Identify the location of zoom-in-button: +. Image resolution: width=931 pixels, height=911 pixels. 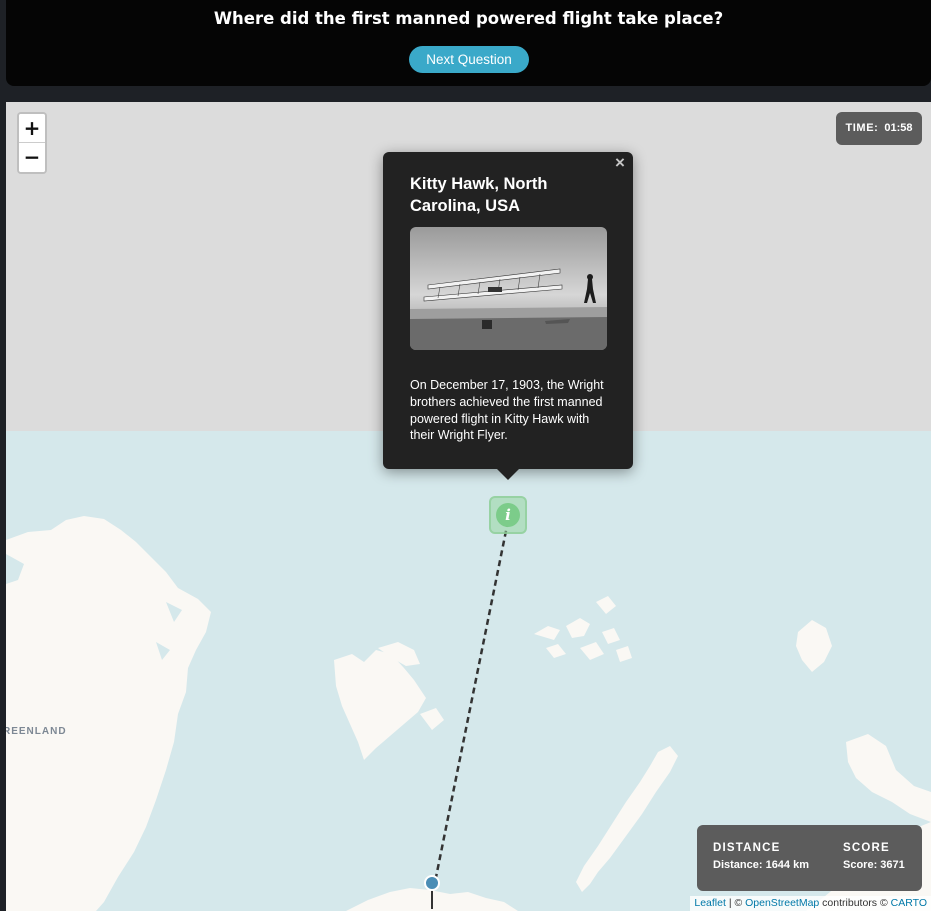
(32, 128).